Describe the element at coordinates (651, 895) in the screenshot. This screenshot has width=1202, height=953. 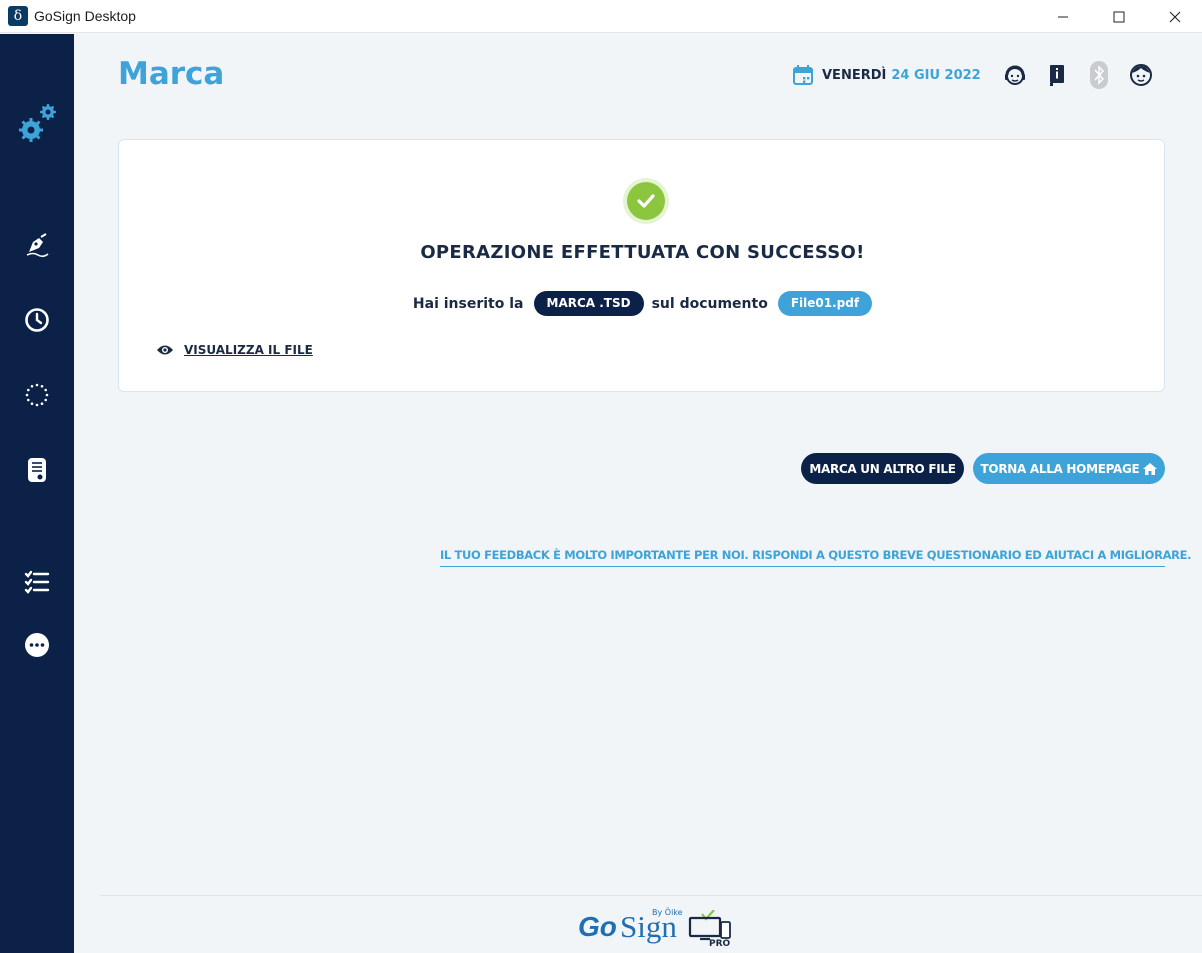
I see `footer-divider` at that location.